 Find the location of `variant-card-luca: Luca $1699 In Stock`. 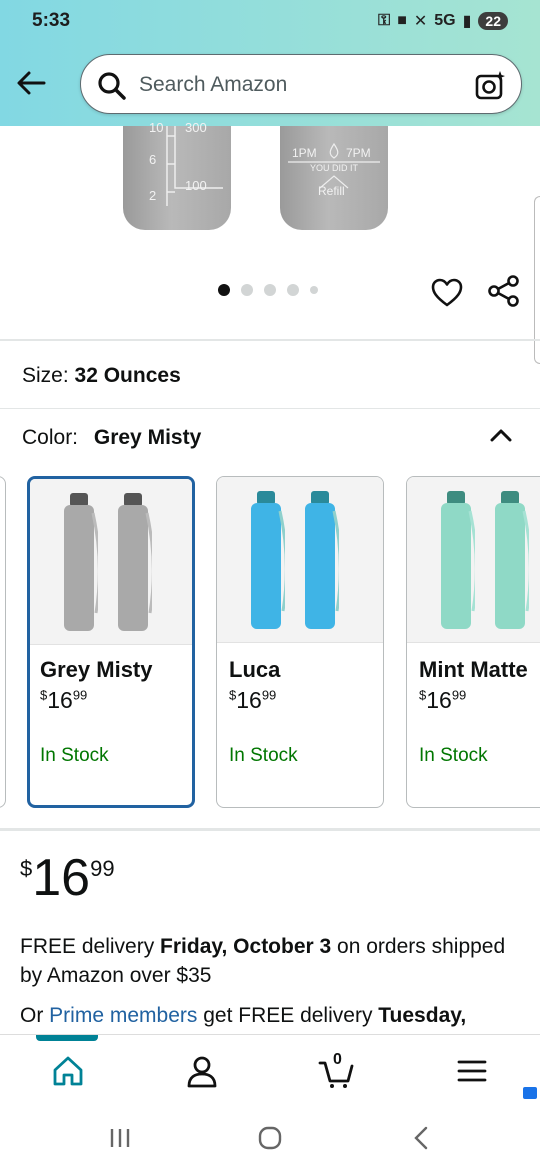

variant-card-luca: Luca $1699 In Stock is located at coordinates (300, 642).